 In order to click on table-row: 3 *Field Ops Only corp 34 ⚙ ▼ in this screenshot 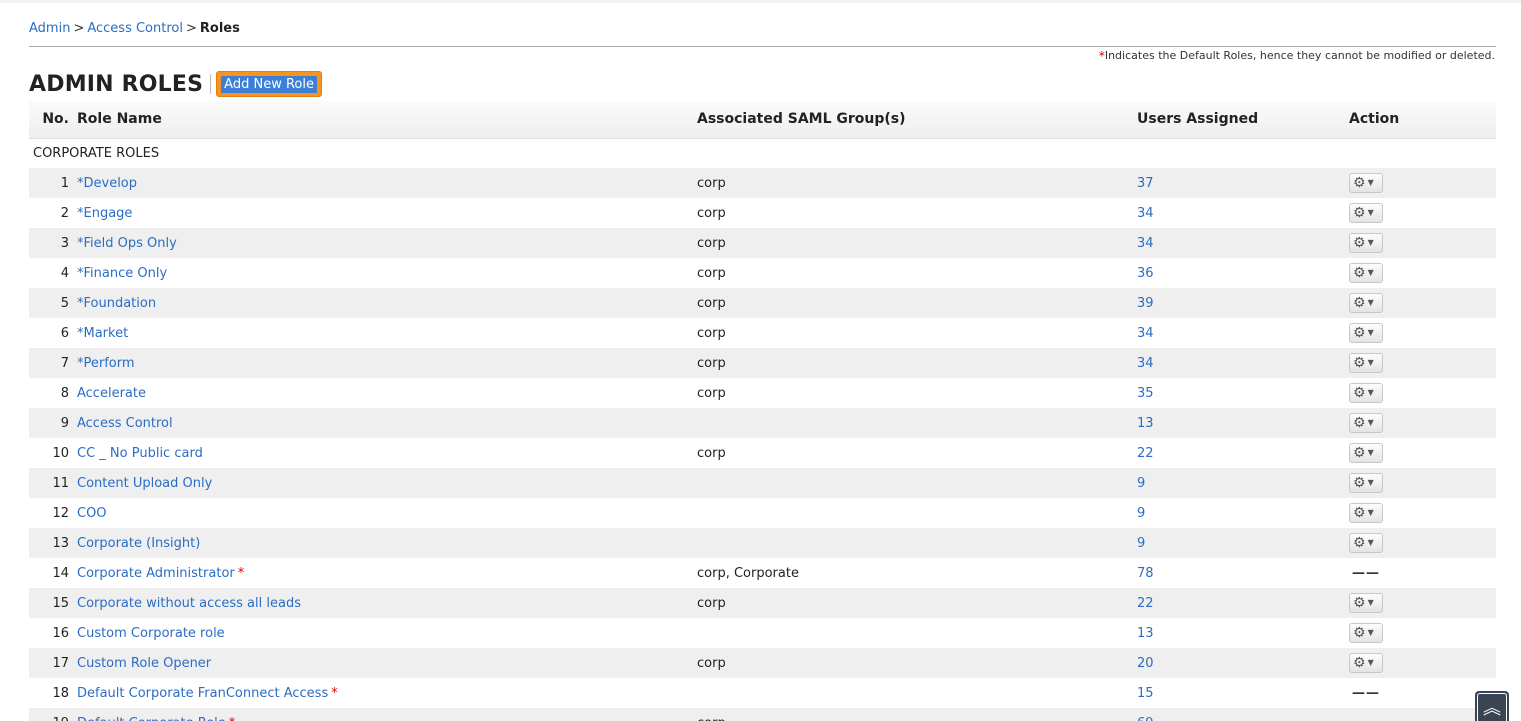, I will do `click(762, 243)`.